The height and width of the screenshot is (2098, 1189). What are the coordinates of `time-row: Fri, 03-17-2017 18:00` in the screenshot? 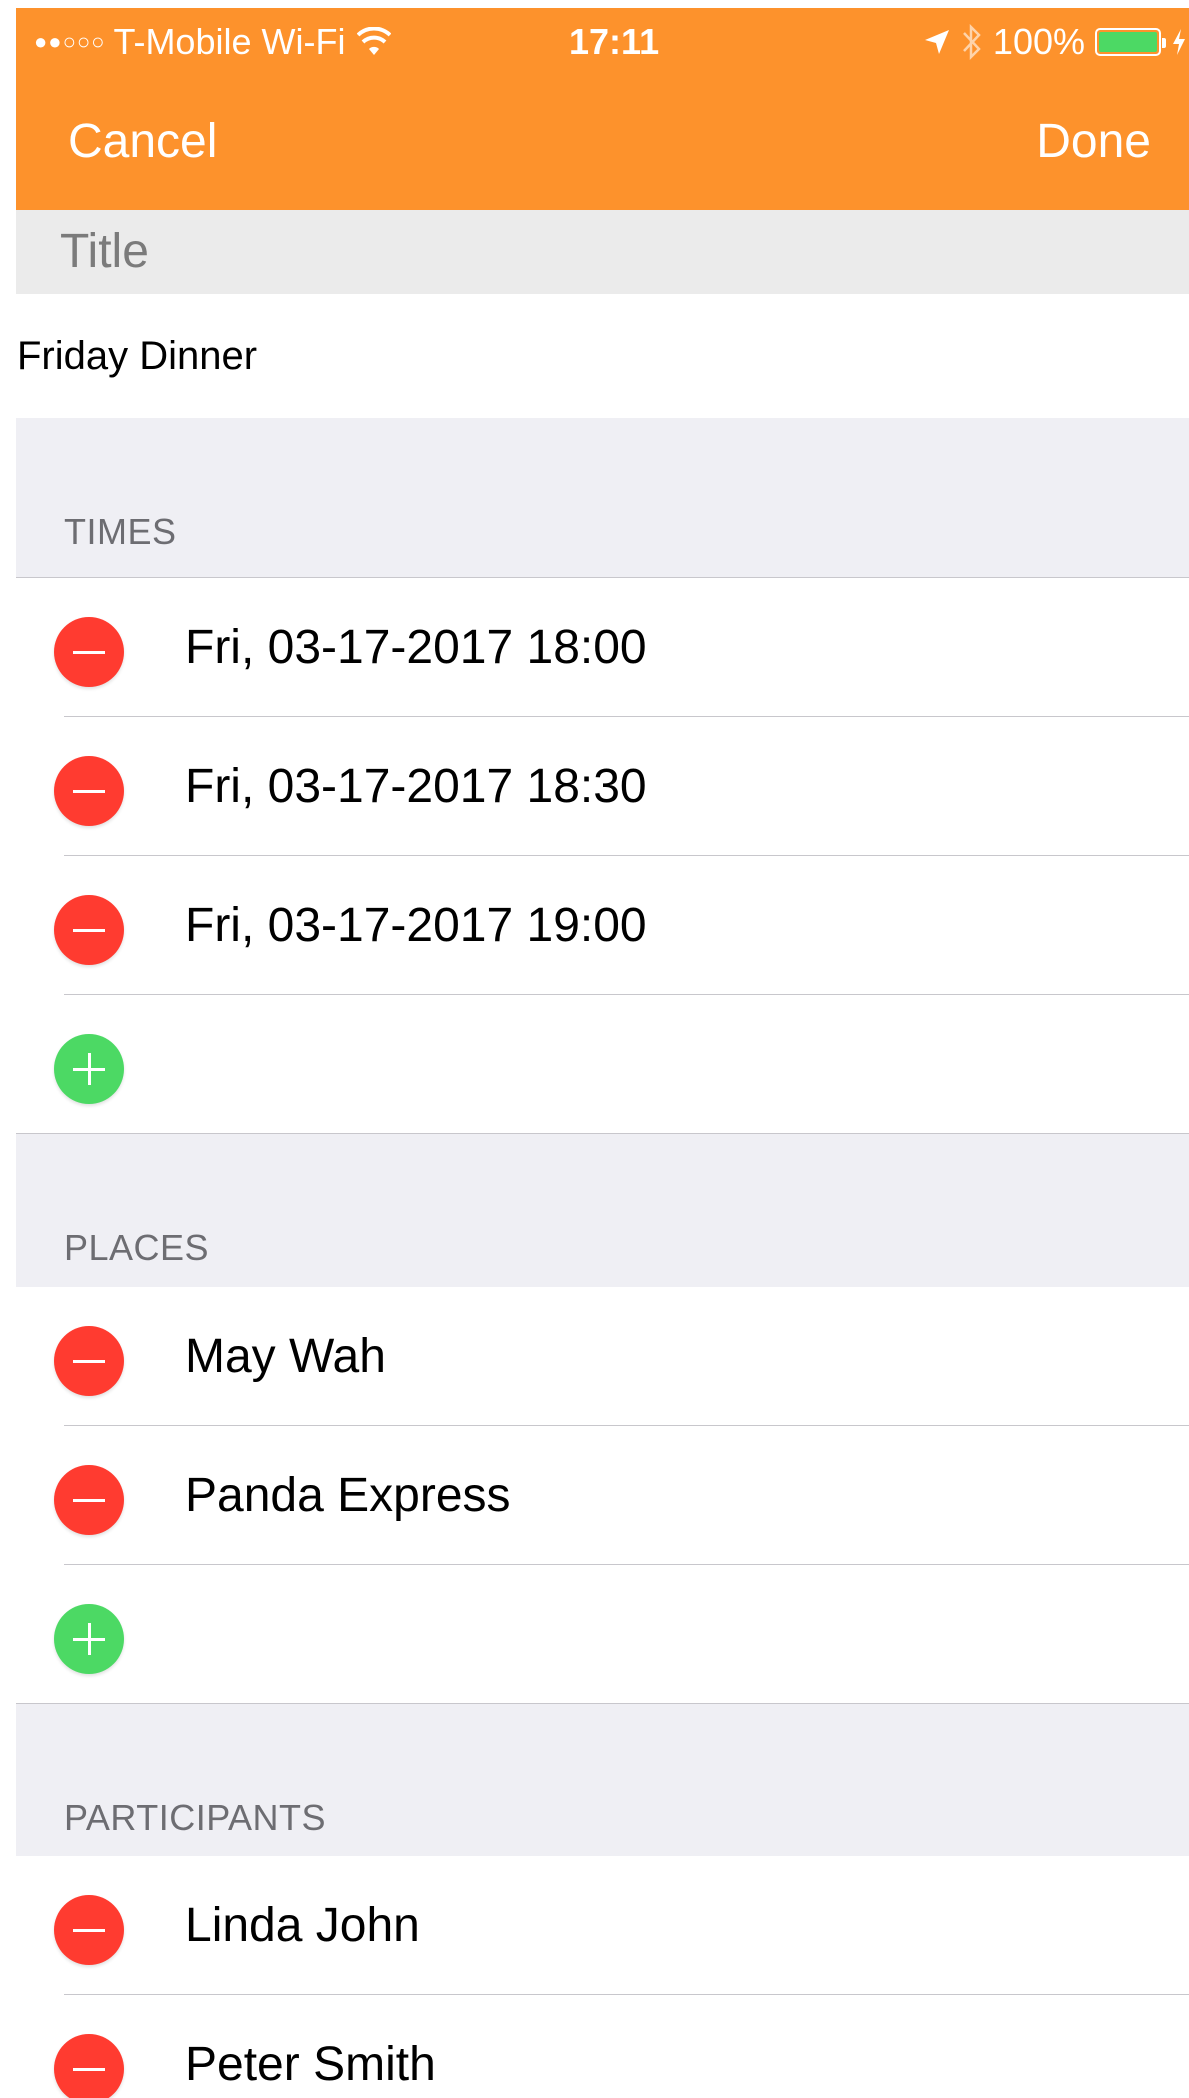 It's located at (602, 647).